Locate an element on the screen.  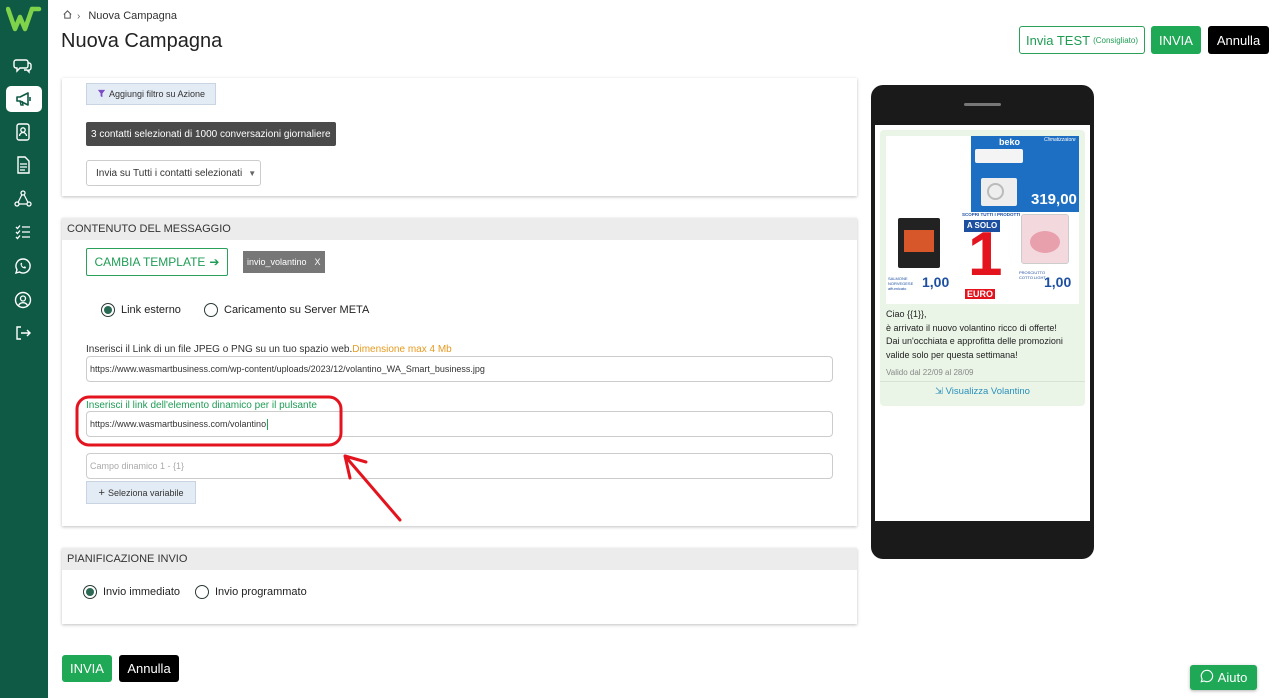
flyer-ac-outdoor is located at coordinates (999, 192).